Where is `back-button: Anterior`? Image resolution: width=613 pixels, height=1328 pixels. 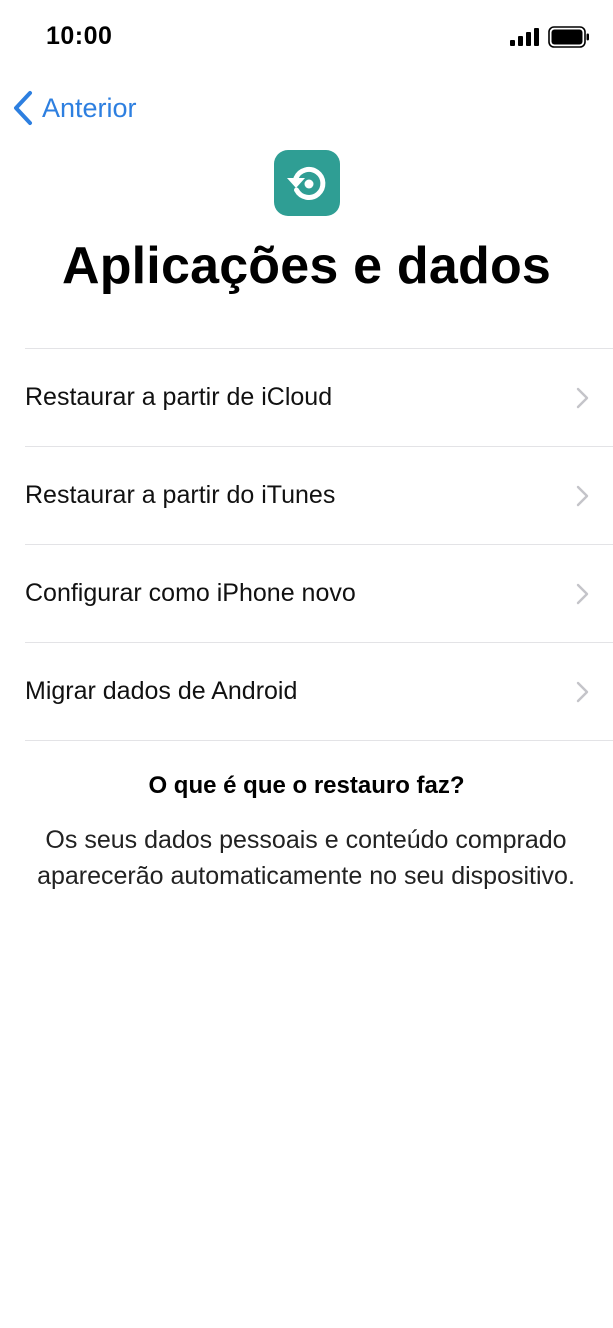
back-button: Anterior is located at coordinates (74, 108).